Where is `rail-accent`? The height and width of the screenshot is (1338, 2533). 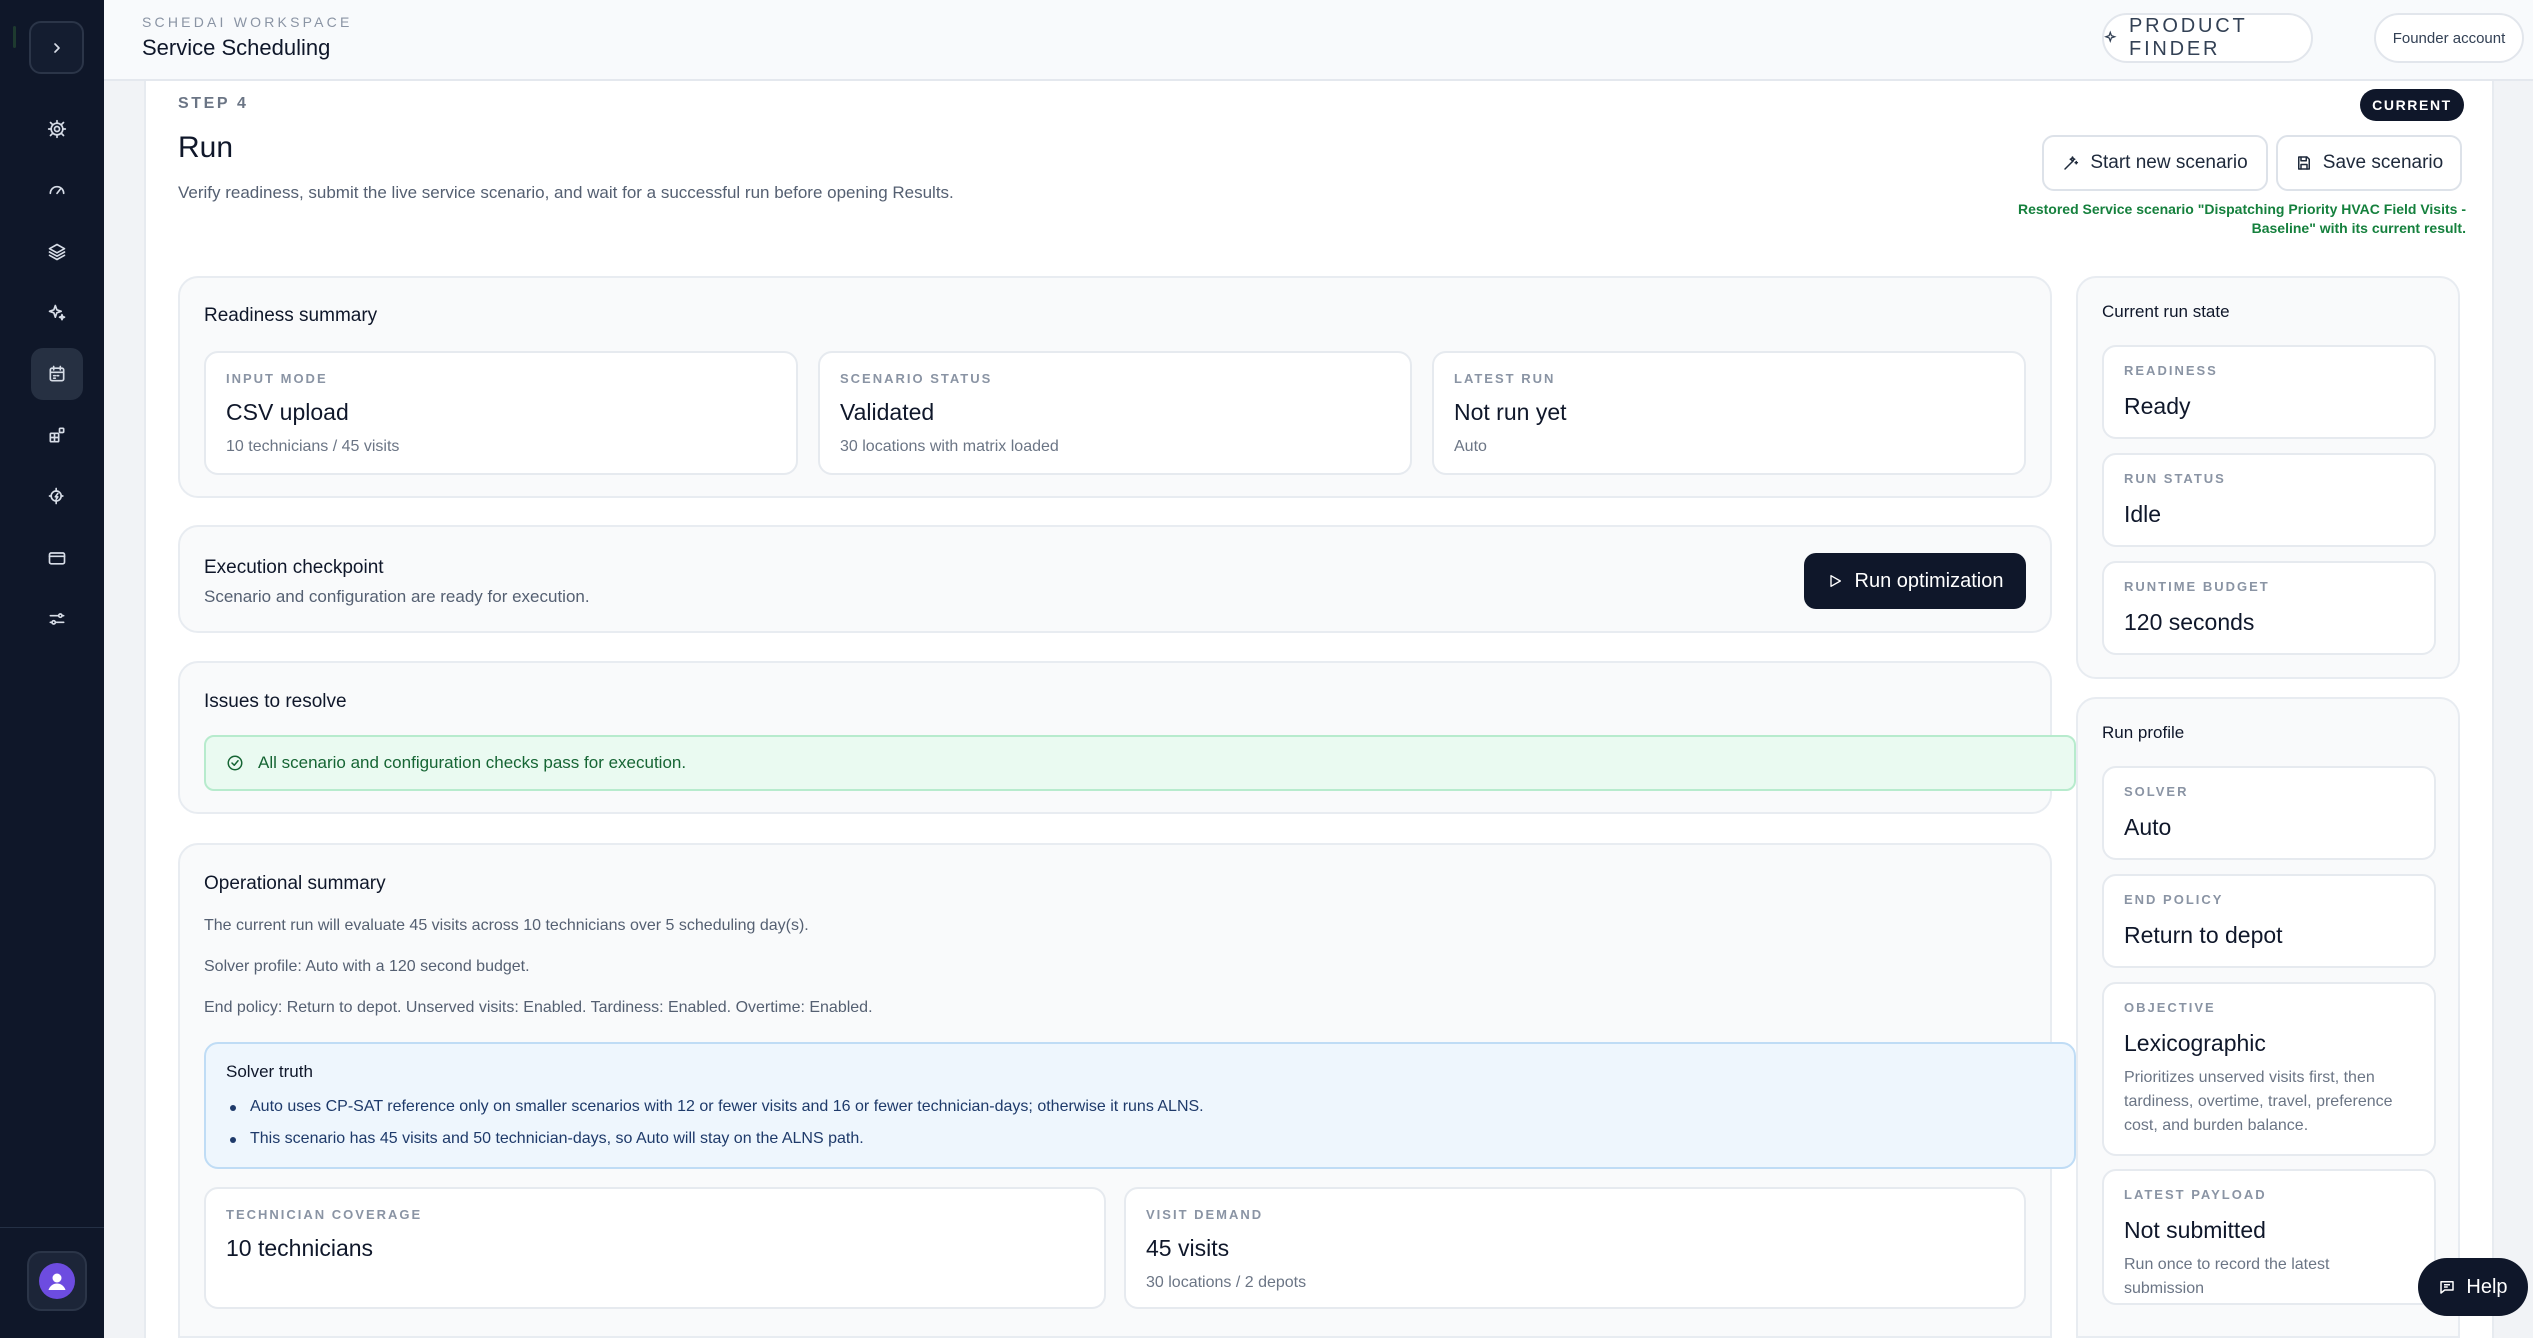 rail-accent is located at coordinates (14, 37).